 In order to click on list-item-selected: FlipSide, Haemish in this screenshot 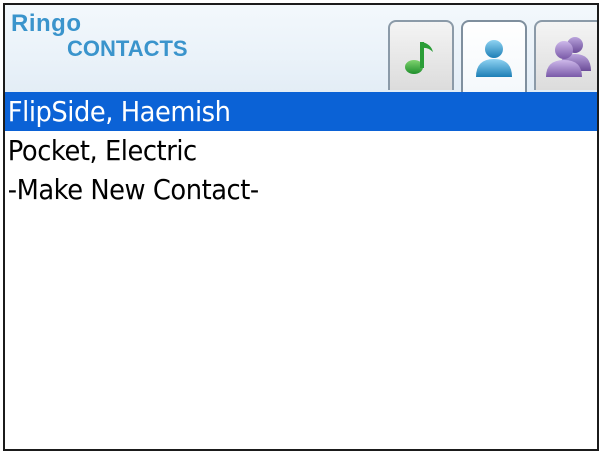, I will do `click(301, 111)`.